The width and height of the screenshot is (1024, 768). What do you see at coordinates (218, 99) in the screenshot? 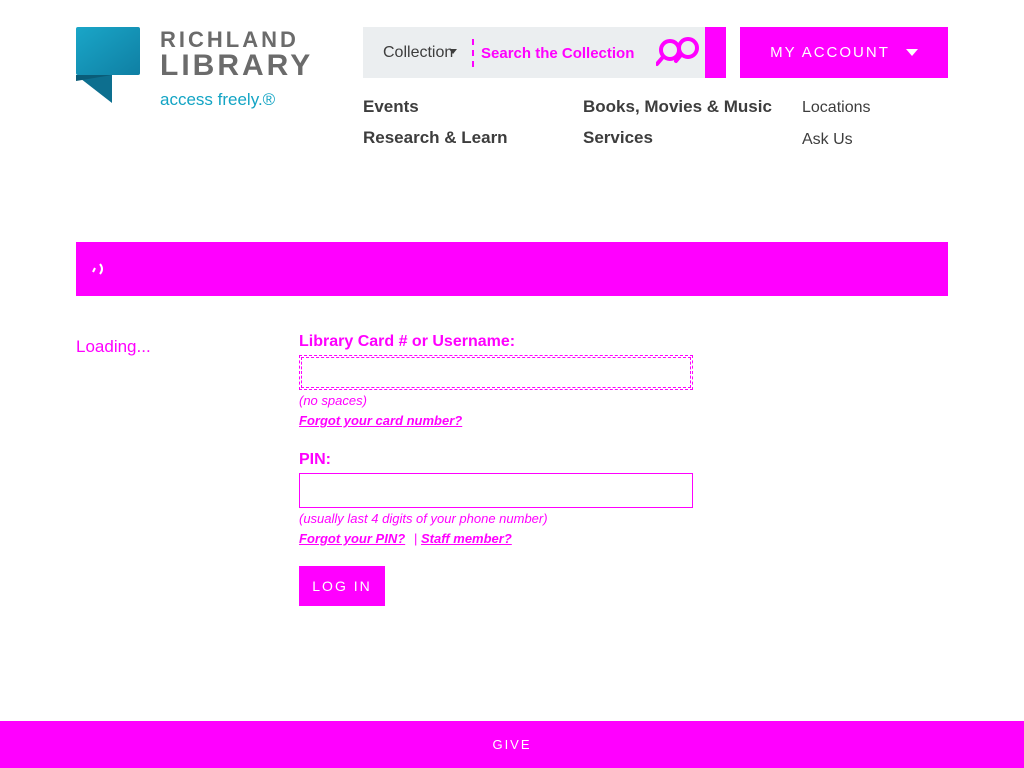
I see `logo-tagline: access freely.®` at bounding box center [218, 99].